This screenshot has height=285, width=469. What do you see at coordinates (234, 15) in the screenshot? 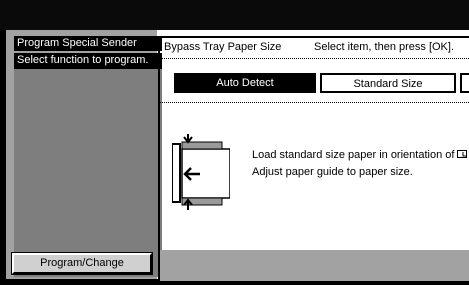
I see `top-title-bar` at bounding box center [234, 15].